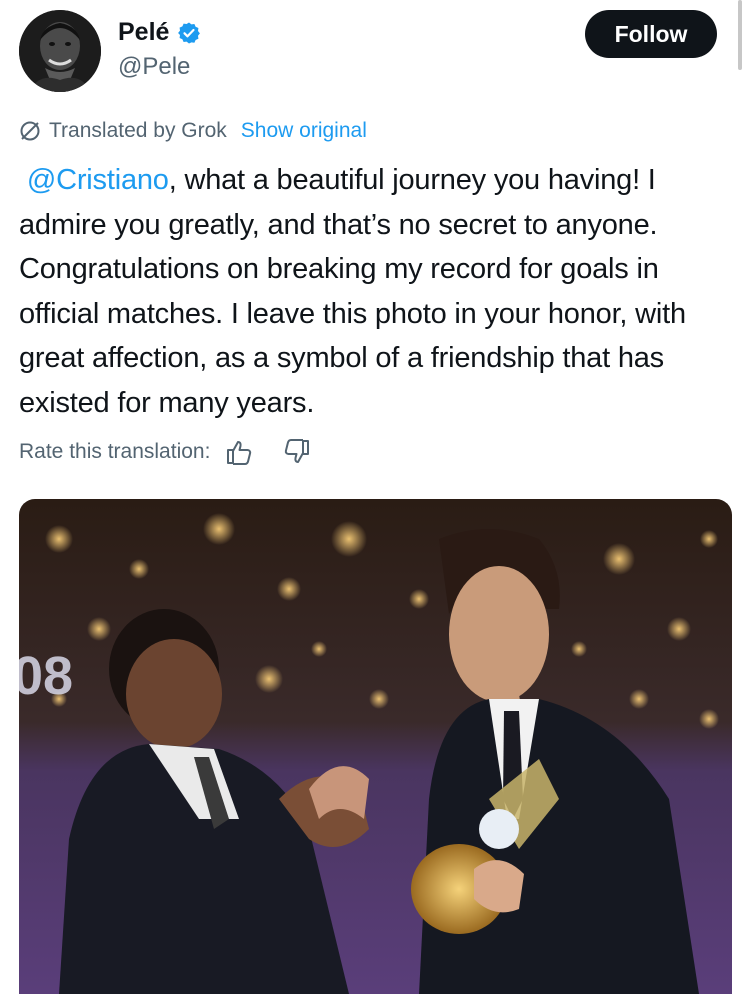 Image resolution: width=750 pixels, height=994 pixels. What do you see at coordinates (375, 50) in the screenshot?
I see `tweet-header: Pelé @Pele Follow` at bounding box center [375, 50].